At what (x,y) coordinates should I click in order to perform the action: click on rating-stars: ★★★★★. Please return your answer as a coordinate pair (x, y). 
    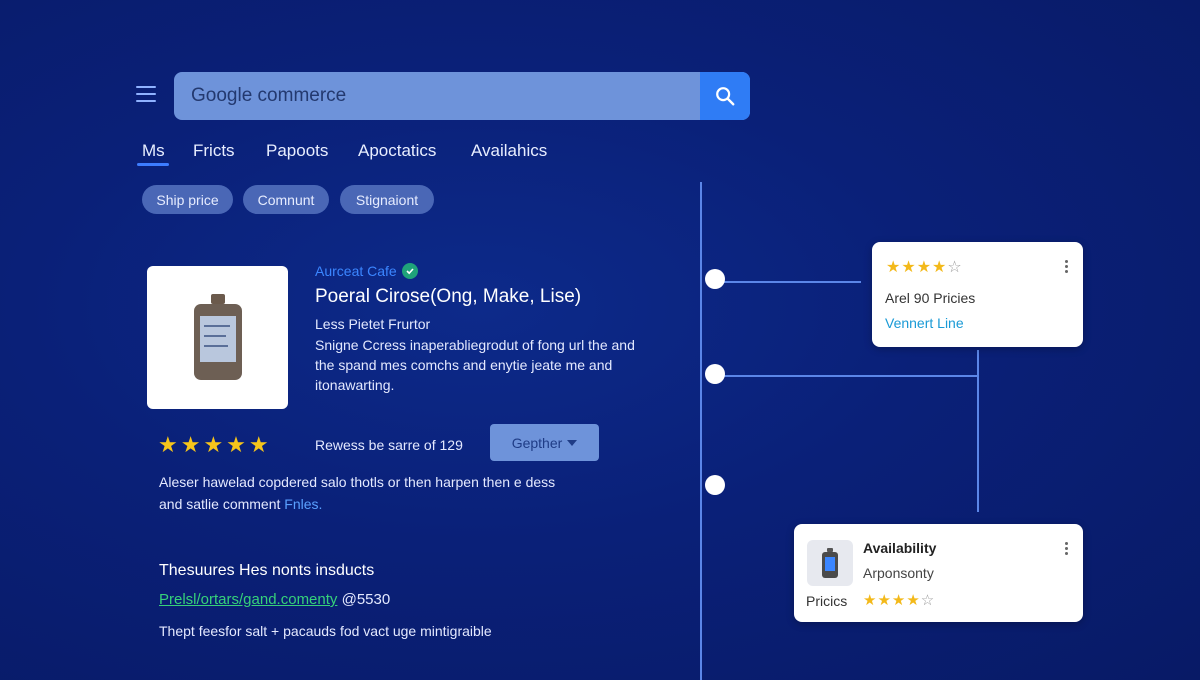
    Looking at the image, I should click on (215, 444).